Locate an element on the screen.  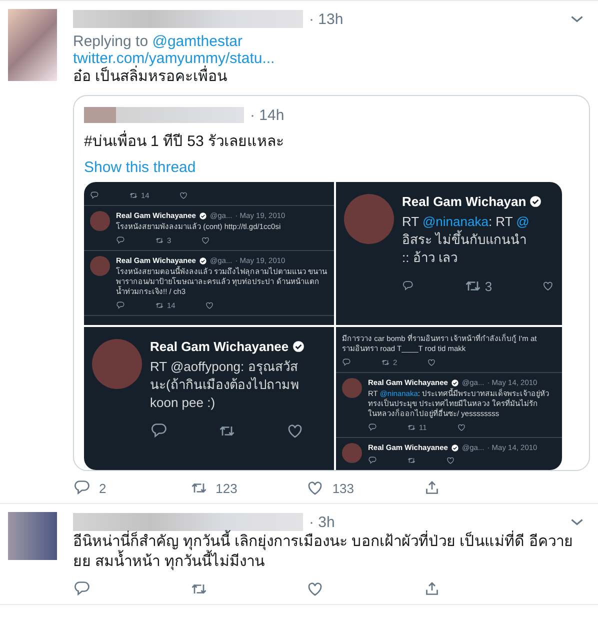
tweet-time: · 13h is located at coordinates (326, 19).